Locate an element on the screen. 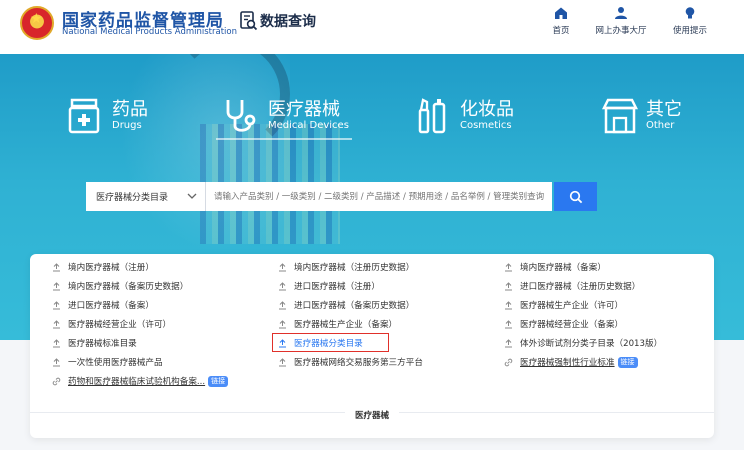  list-item: 医疗器械网络交易服务第三方平台 is located at coordinates (350, 362).